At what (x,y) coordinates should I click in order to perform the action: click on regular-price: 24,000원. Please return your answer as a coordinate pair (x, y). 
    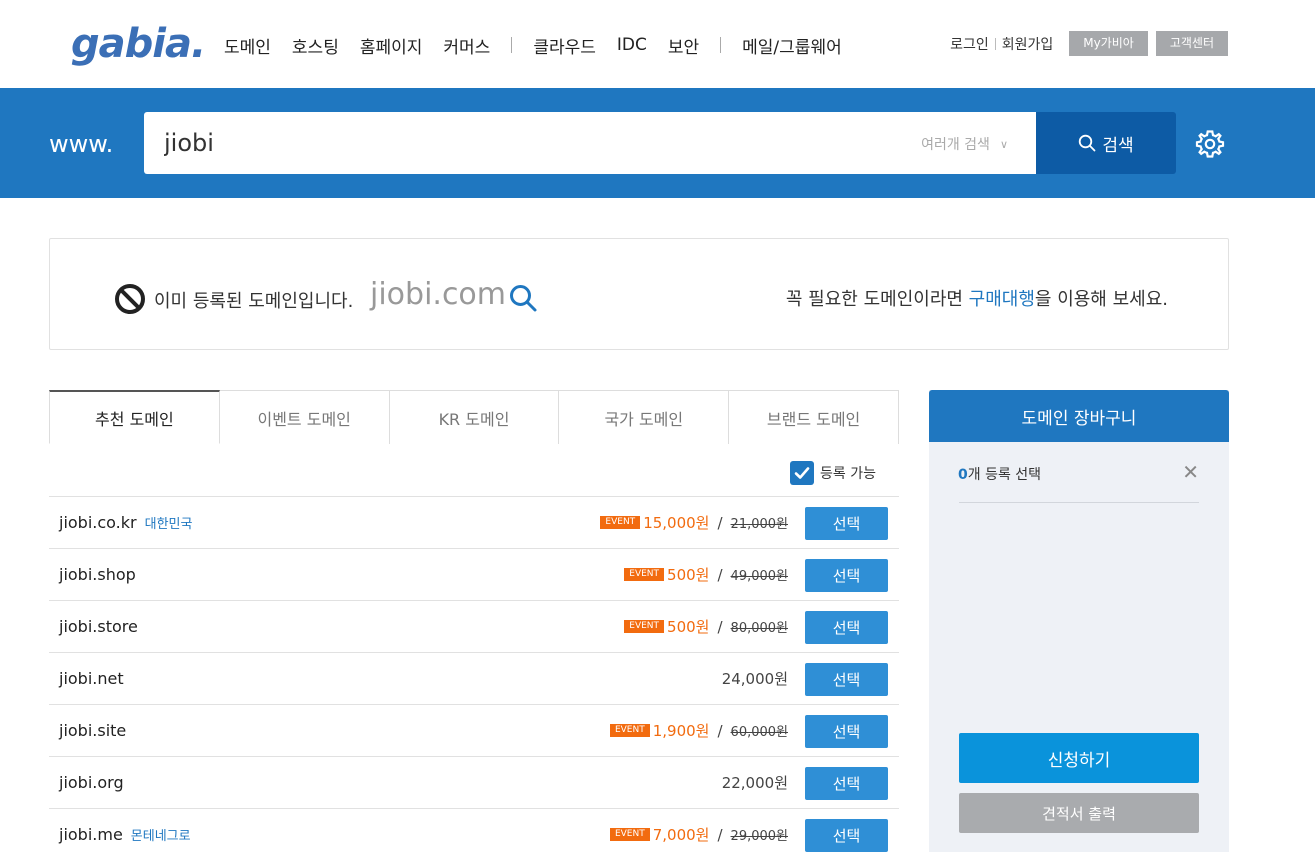
    Looking at the image, I should click on (754, 679).